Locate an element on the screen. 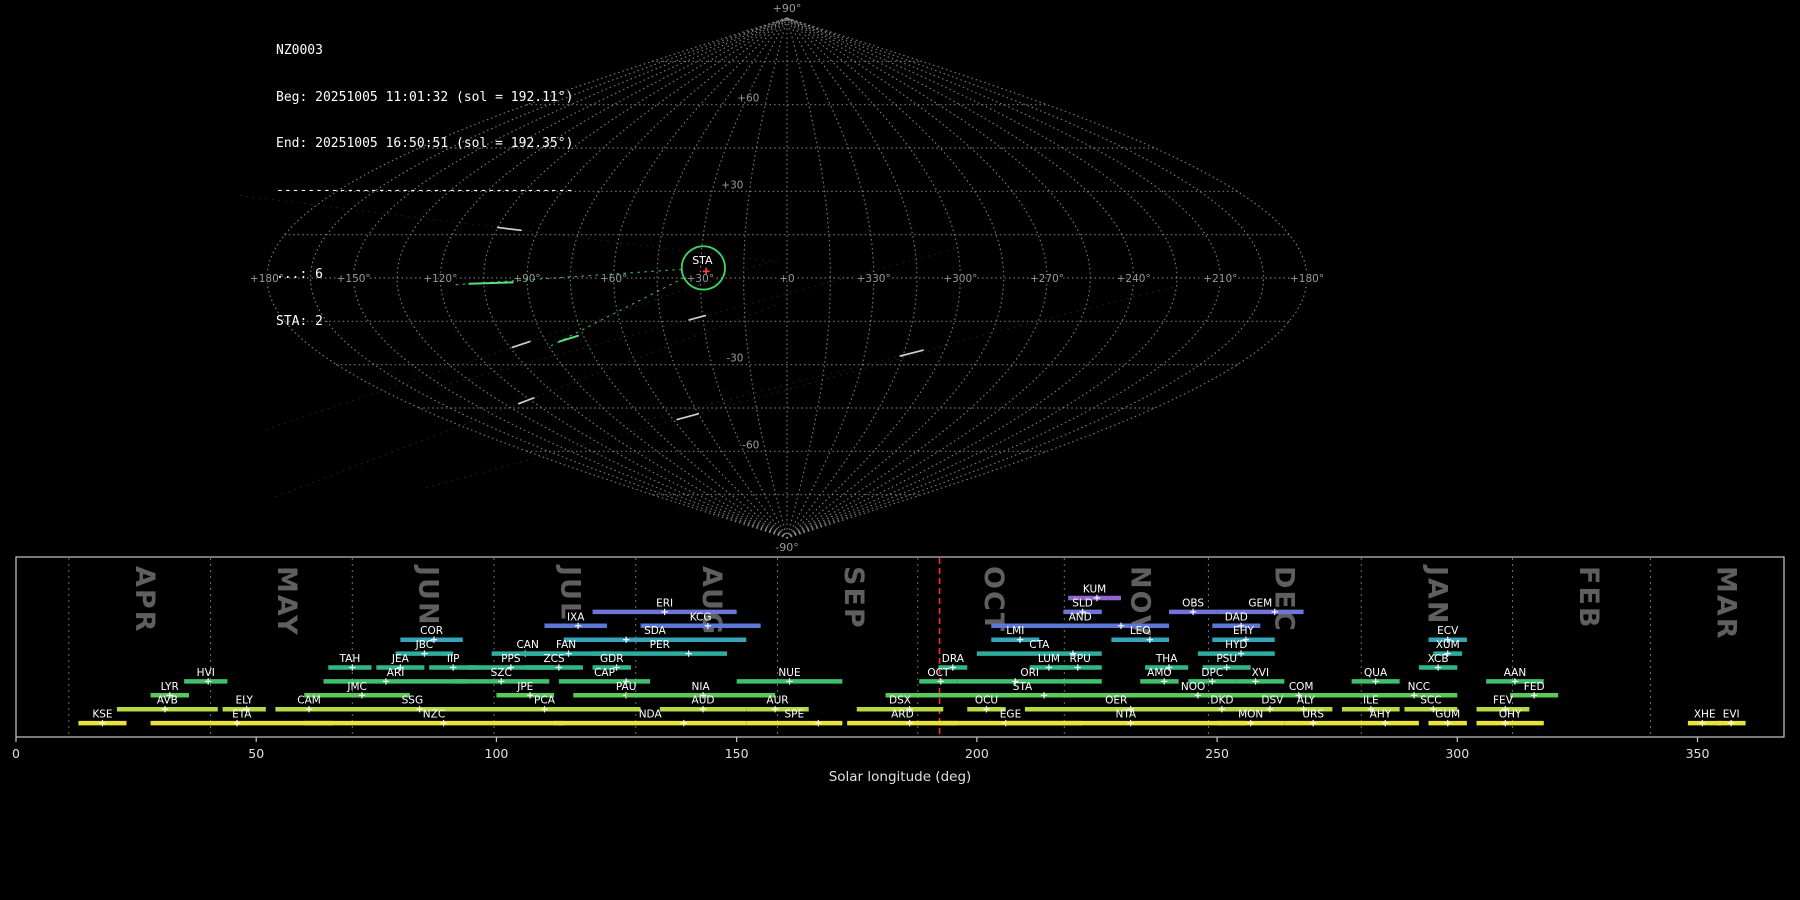 This screenshot has width=1800, height=900. shower-QUA: QUA is located at coordinates (1375, 676).